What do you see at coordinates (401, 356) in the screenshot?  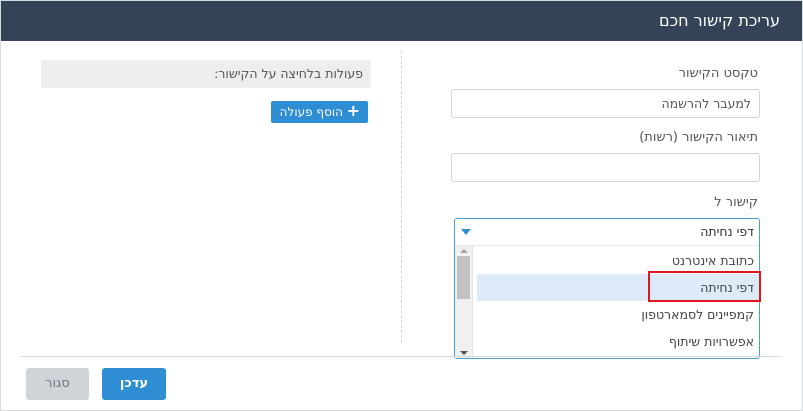 I see `footer-divider` at bounding box center [401, 356].